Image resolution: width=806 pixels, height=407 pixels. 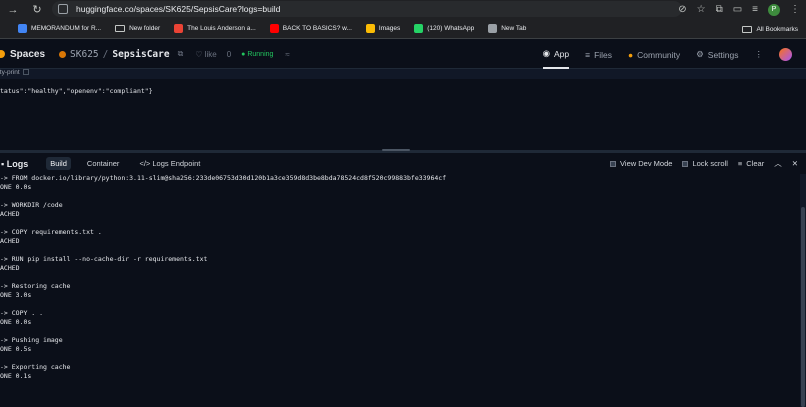 What do you see at coordinates (451, 28) in the screenshot?
I see `bookmark-label: (120) WhatsApp` at bounding box center [451, 28].